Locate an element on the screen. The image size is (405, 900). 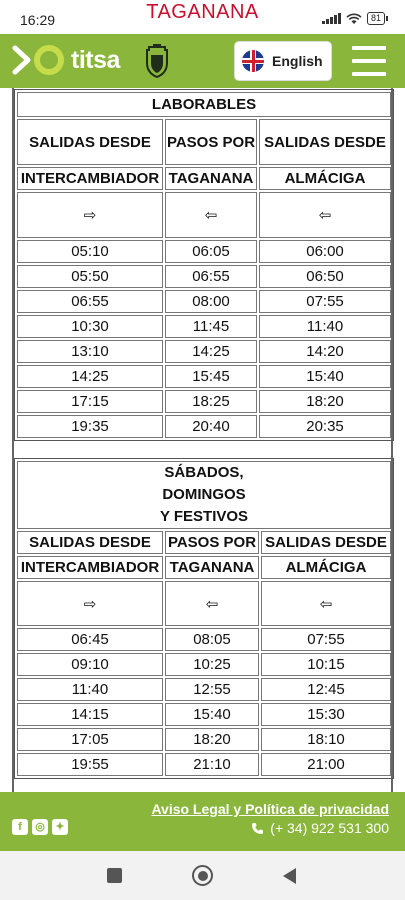
weekend-title-text: SÁBADOS, DOMINGOS Y FESTIVOS is located at coordinates (204, 495).